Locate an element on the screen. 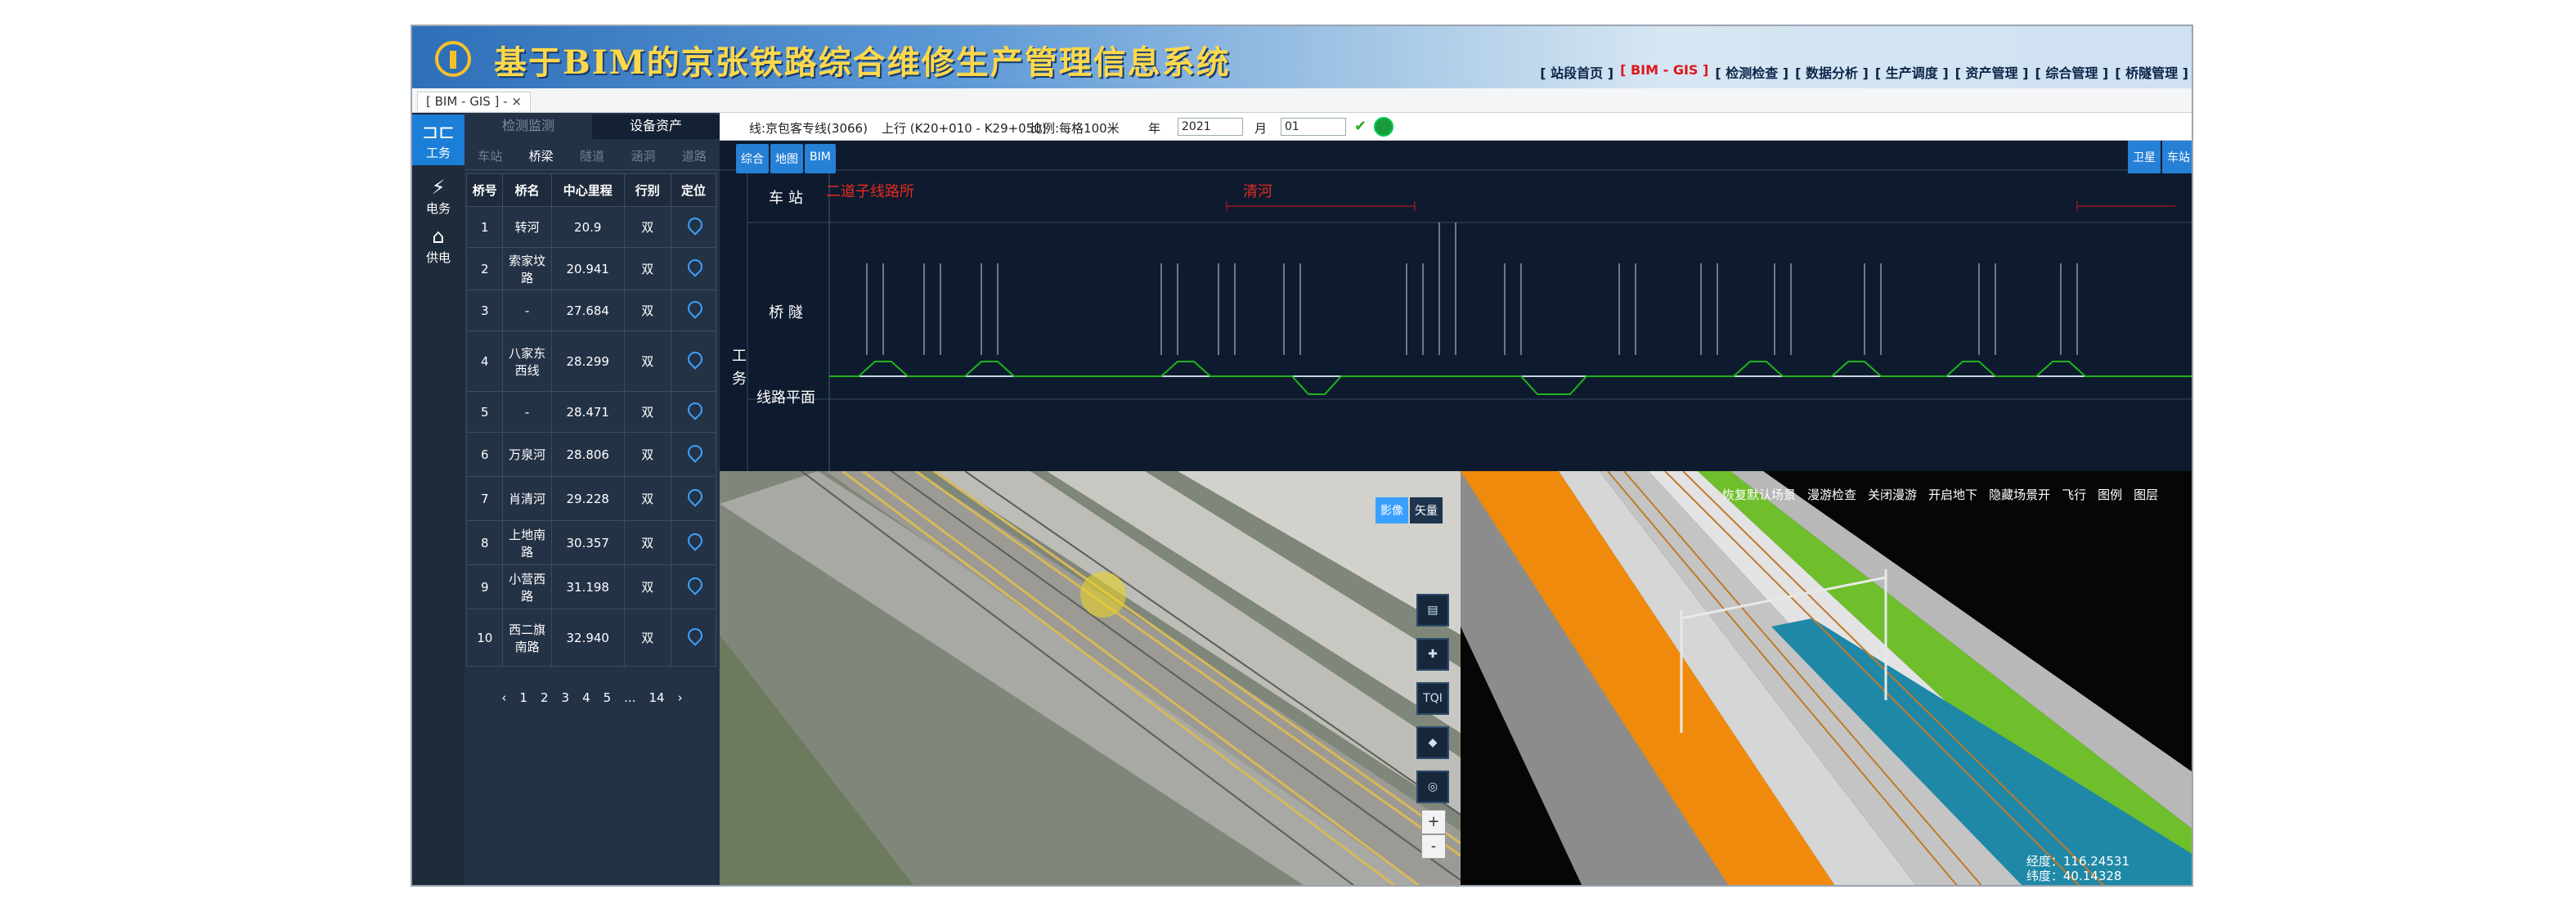  rail-item-power: ⌂ 供电 is located at coordinates (438, 245).